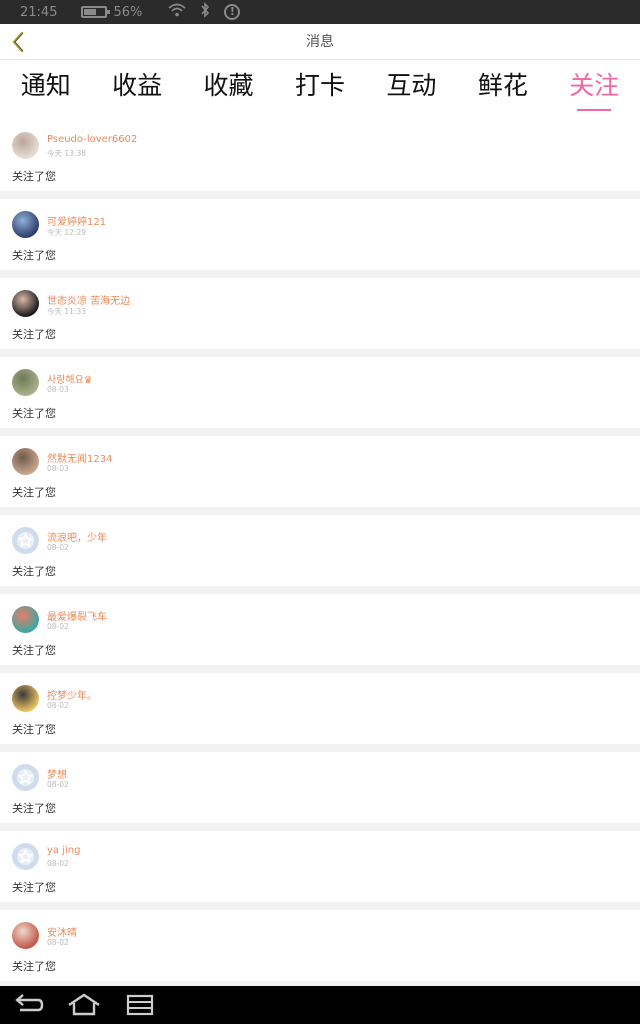 This screenshot has width=640, height=1024. What do you see at coordinates (320, 550) in the screenshot?
I see `list-item: 流浪吧，少年 08-02 关注了您` at bounding box center [320, 550].